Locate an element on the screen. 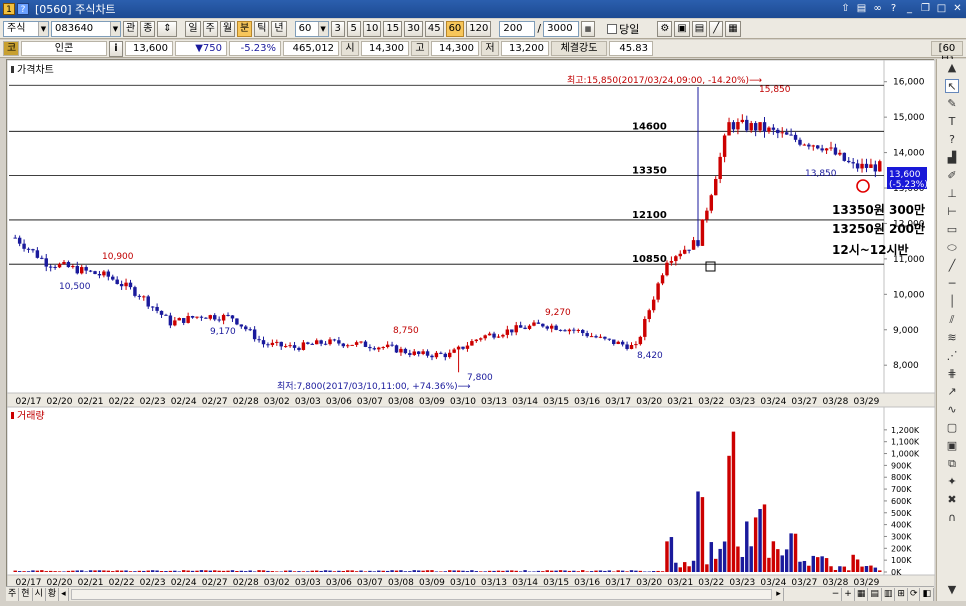  copy-icon: ⧉ is located at coordinates (952, 464).